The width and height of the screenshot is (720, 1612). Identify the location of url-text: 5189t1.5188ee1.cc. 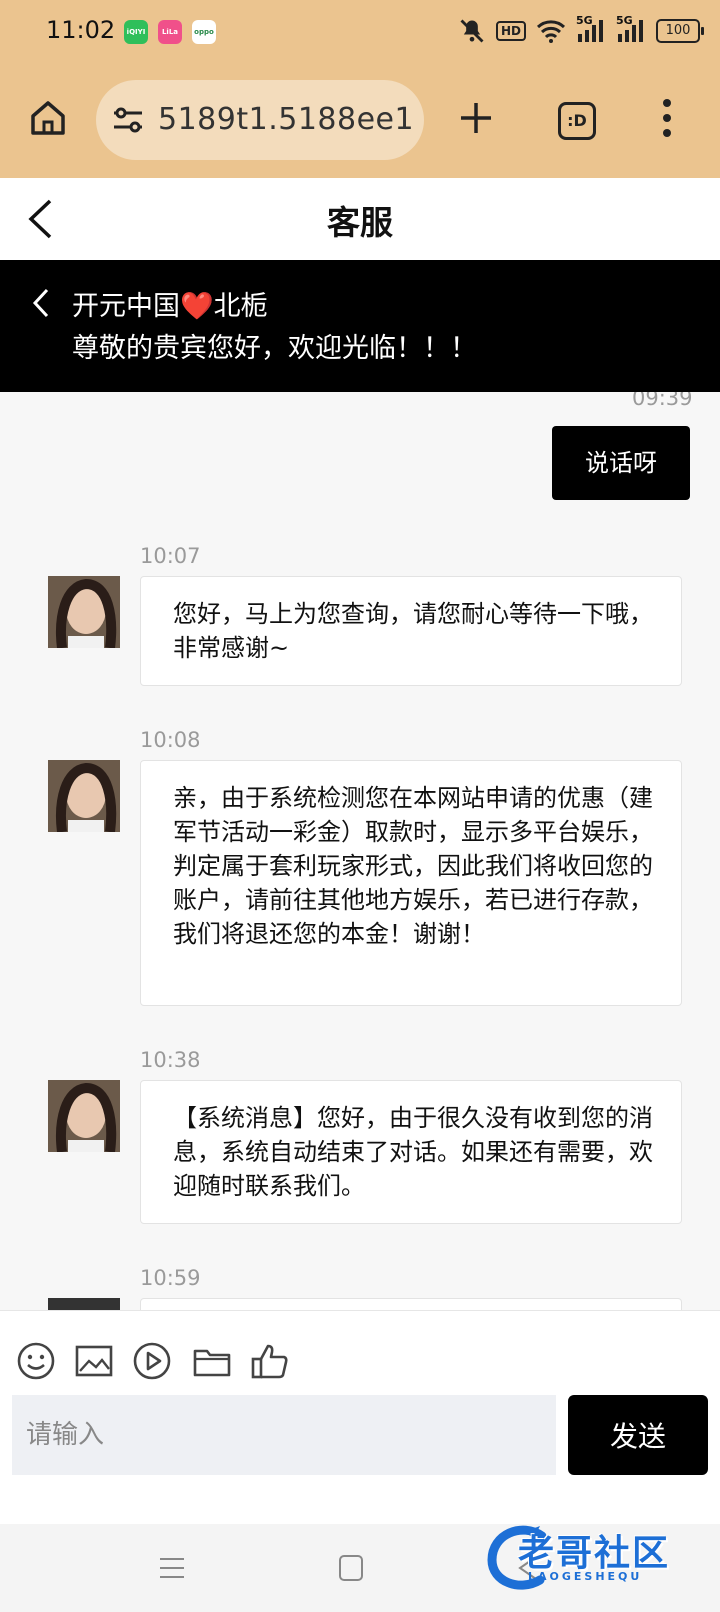
(287, 119).